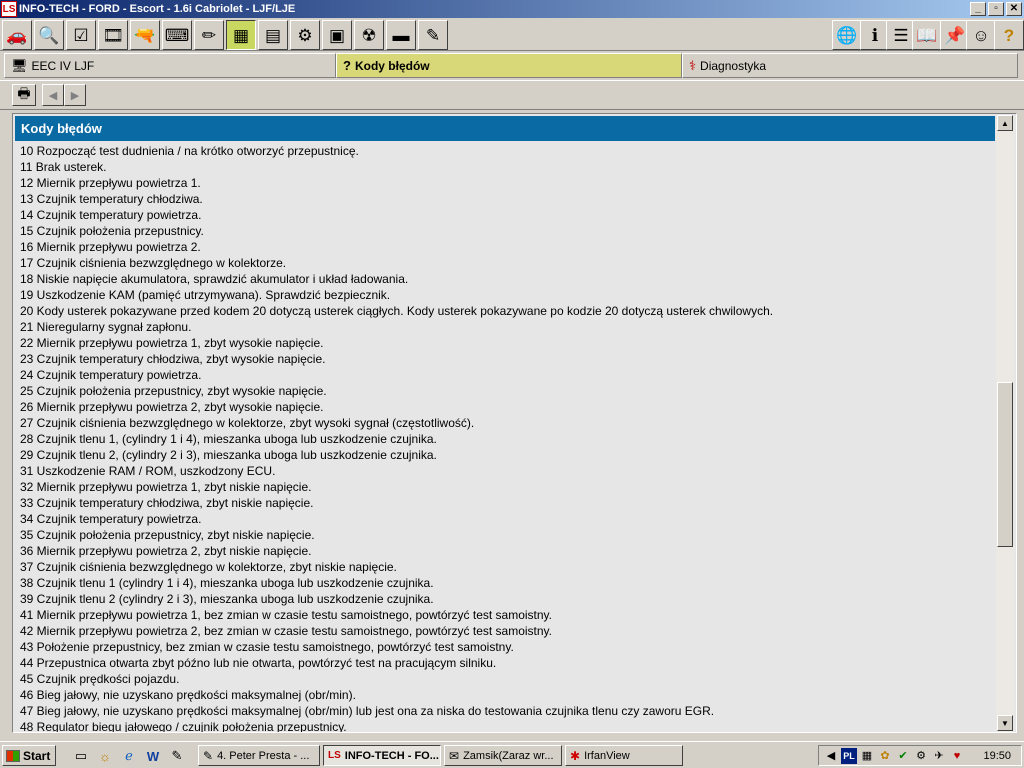  I want to click on tray-heart-icon: ♥, so click(957, 756).